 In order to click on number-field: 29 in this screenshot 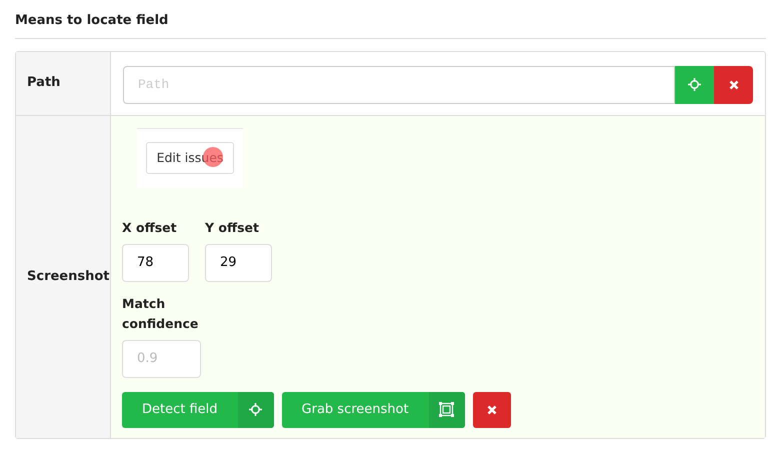, I will do `click(238, 263)`.